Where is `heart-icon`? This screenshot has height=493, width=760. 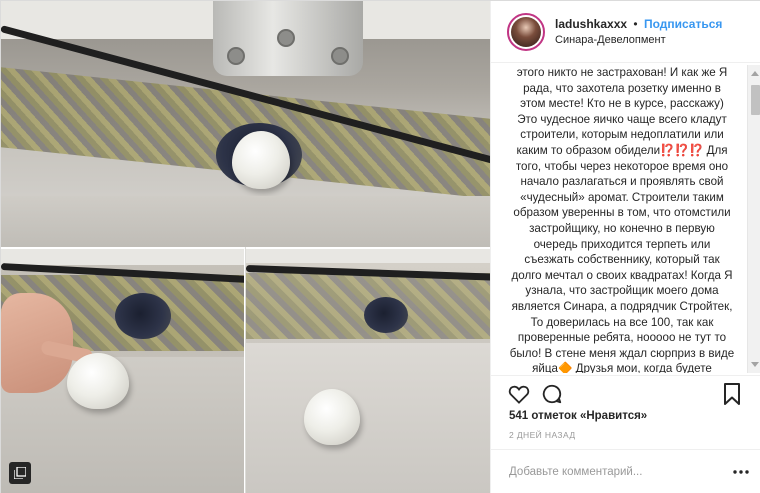
heart-icon is located at coordinates (519, 394).